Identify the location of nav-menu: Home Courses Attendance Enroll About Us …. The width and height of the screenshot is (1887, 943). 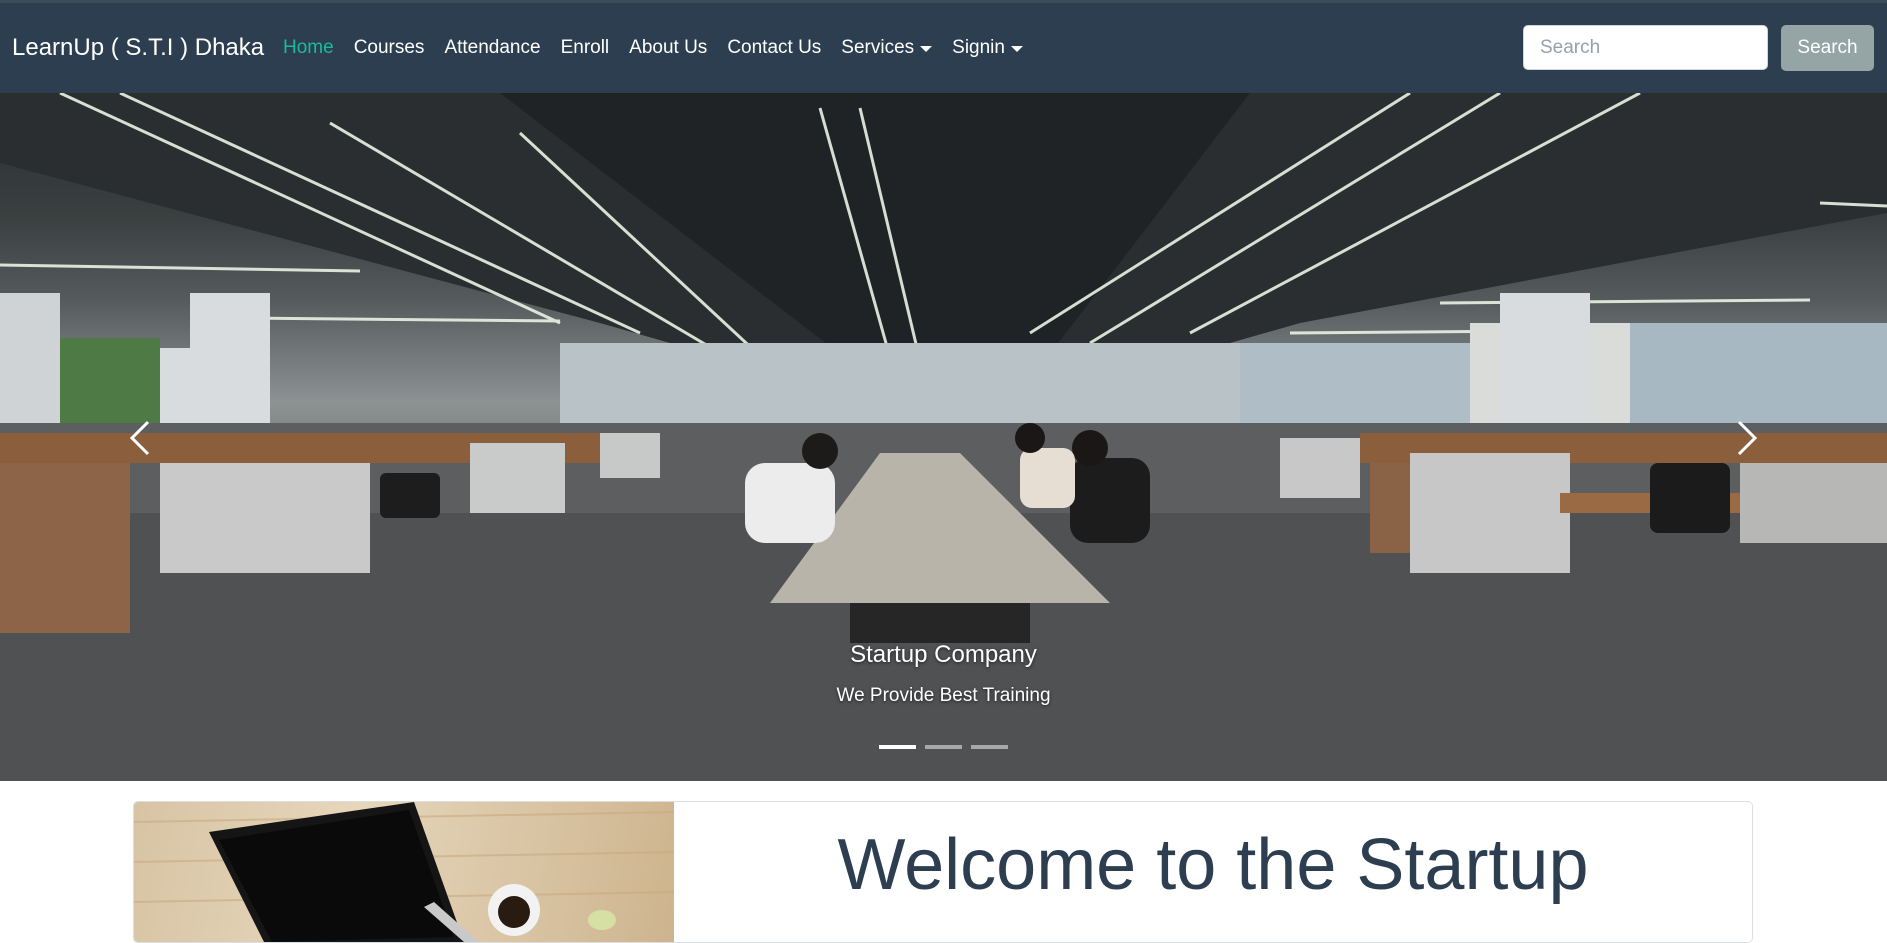
(663, 48).